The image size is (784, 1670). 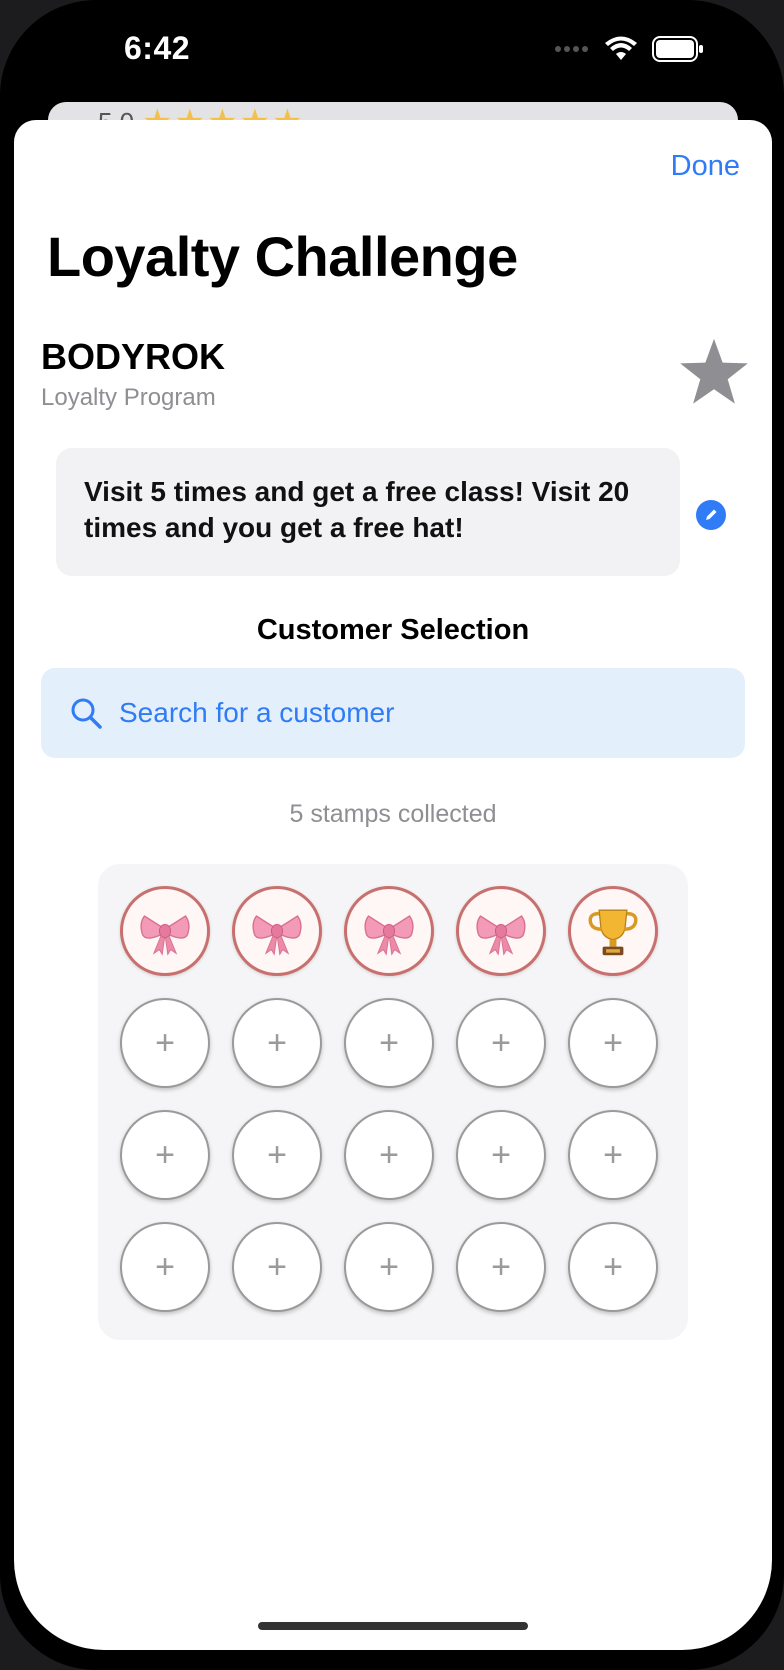 What do you see at coordinates (282, 256) in the screenshot?
I see `page-title: Loyalty Challenge` at bounding box center [282, 256].